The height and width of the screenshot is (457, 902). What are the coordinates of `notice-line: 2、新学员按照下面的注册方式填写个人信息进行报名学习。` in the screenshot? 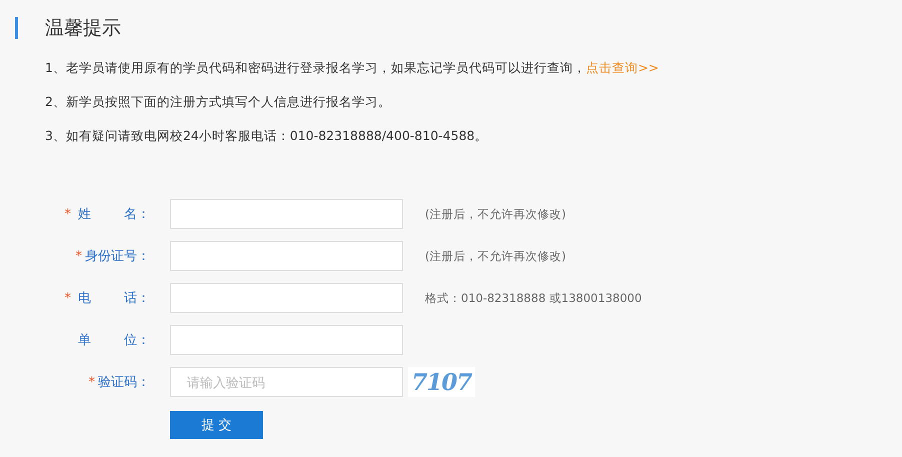 It's located at (218, 102).